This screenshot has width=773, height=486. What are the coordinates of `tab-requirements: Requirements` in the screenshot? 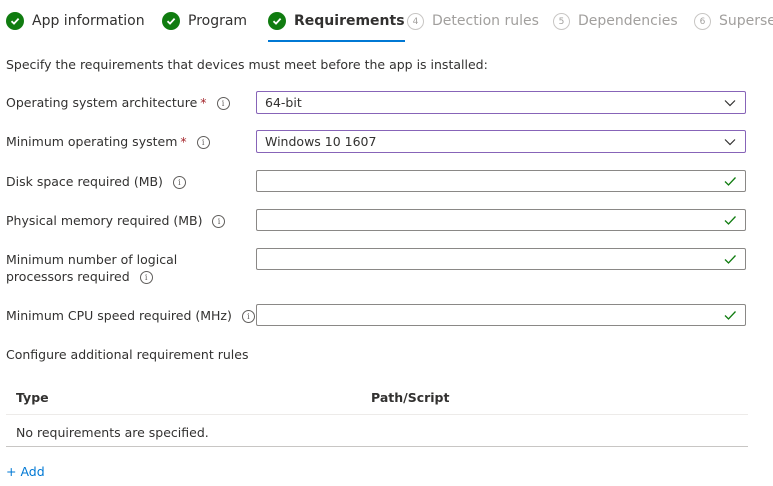 It's located at (336, 27).